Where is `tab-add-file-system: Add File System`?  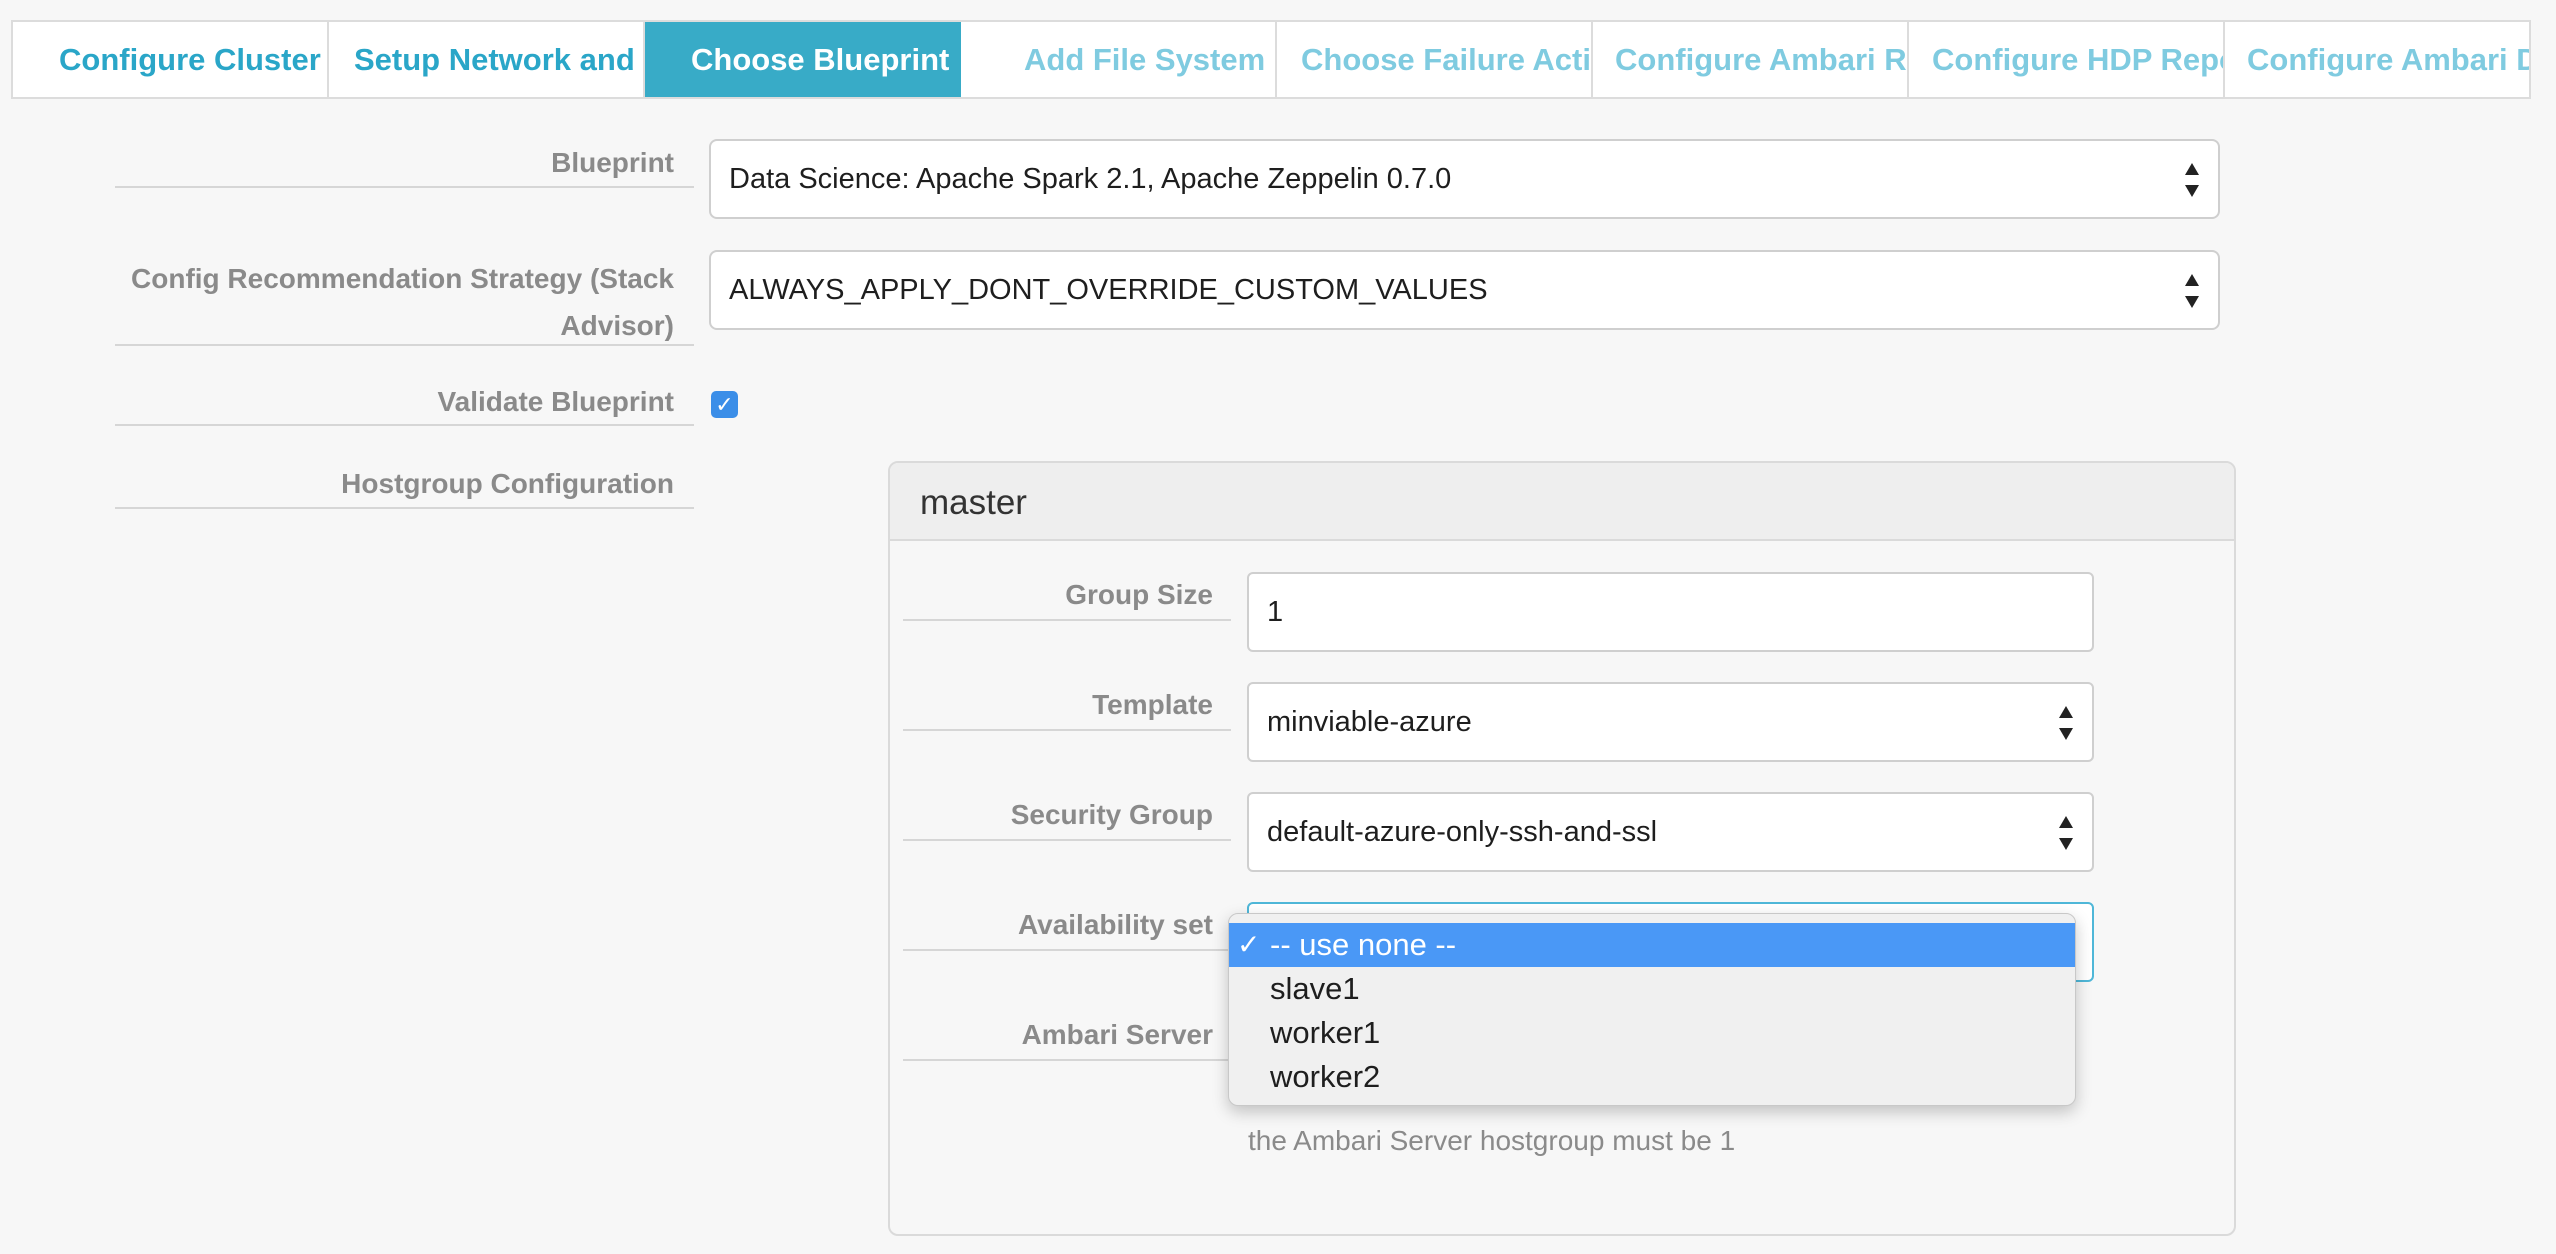
tab-add-file-system: Add File System is located at coordinates (1119, 59).